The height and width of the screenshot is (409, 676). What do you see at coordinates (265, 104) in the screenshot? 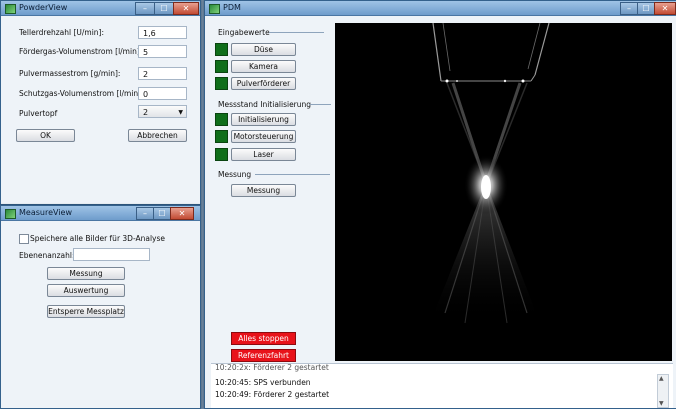
I see `init-group-title: Messstand Initialisierung` at bounding box center [265, 104].